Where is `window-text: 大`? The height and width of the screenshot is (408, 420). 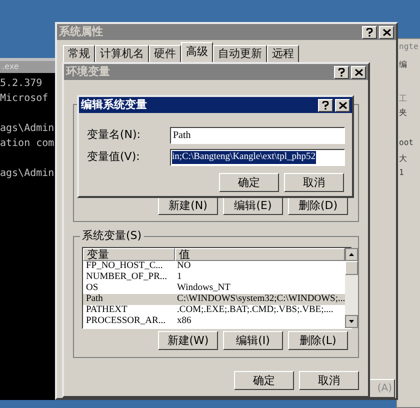
window-text: 大 is located at coordinates (403, 159).